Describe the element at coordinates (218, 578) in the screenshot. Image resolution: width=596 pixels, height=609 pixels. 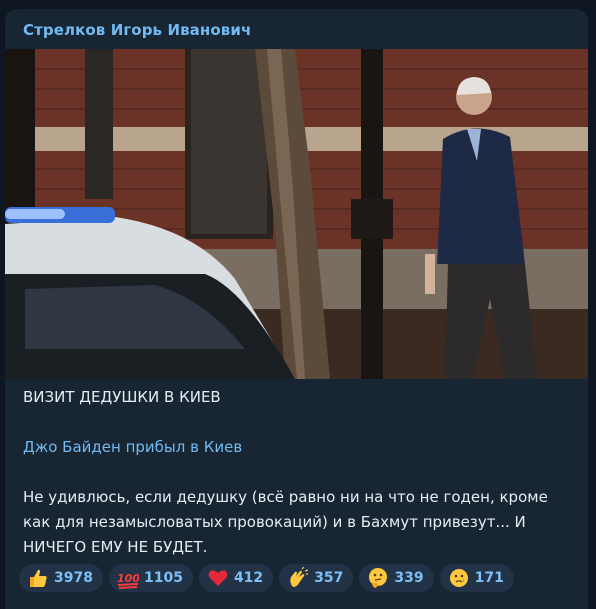
I see `red-heart-icon` at that location.